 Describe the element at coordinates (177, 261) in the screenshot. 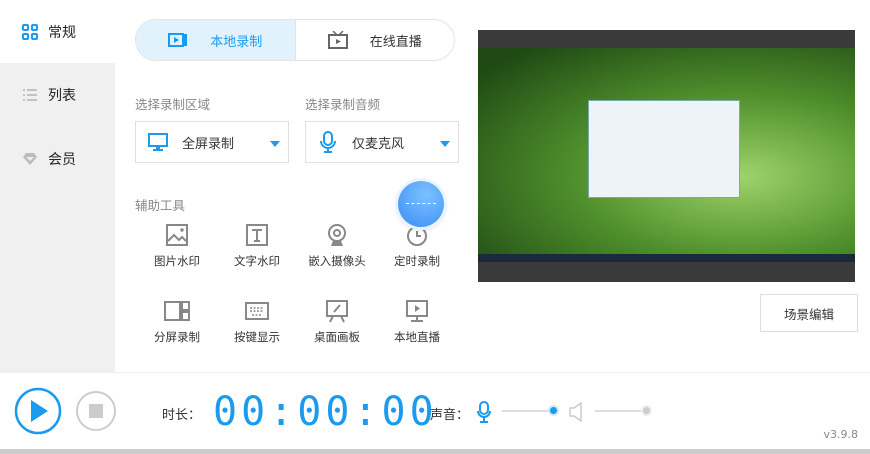

I see `tool-label: 图片水印` at that location.